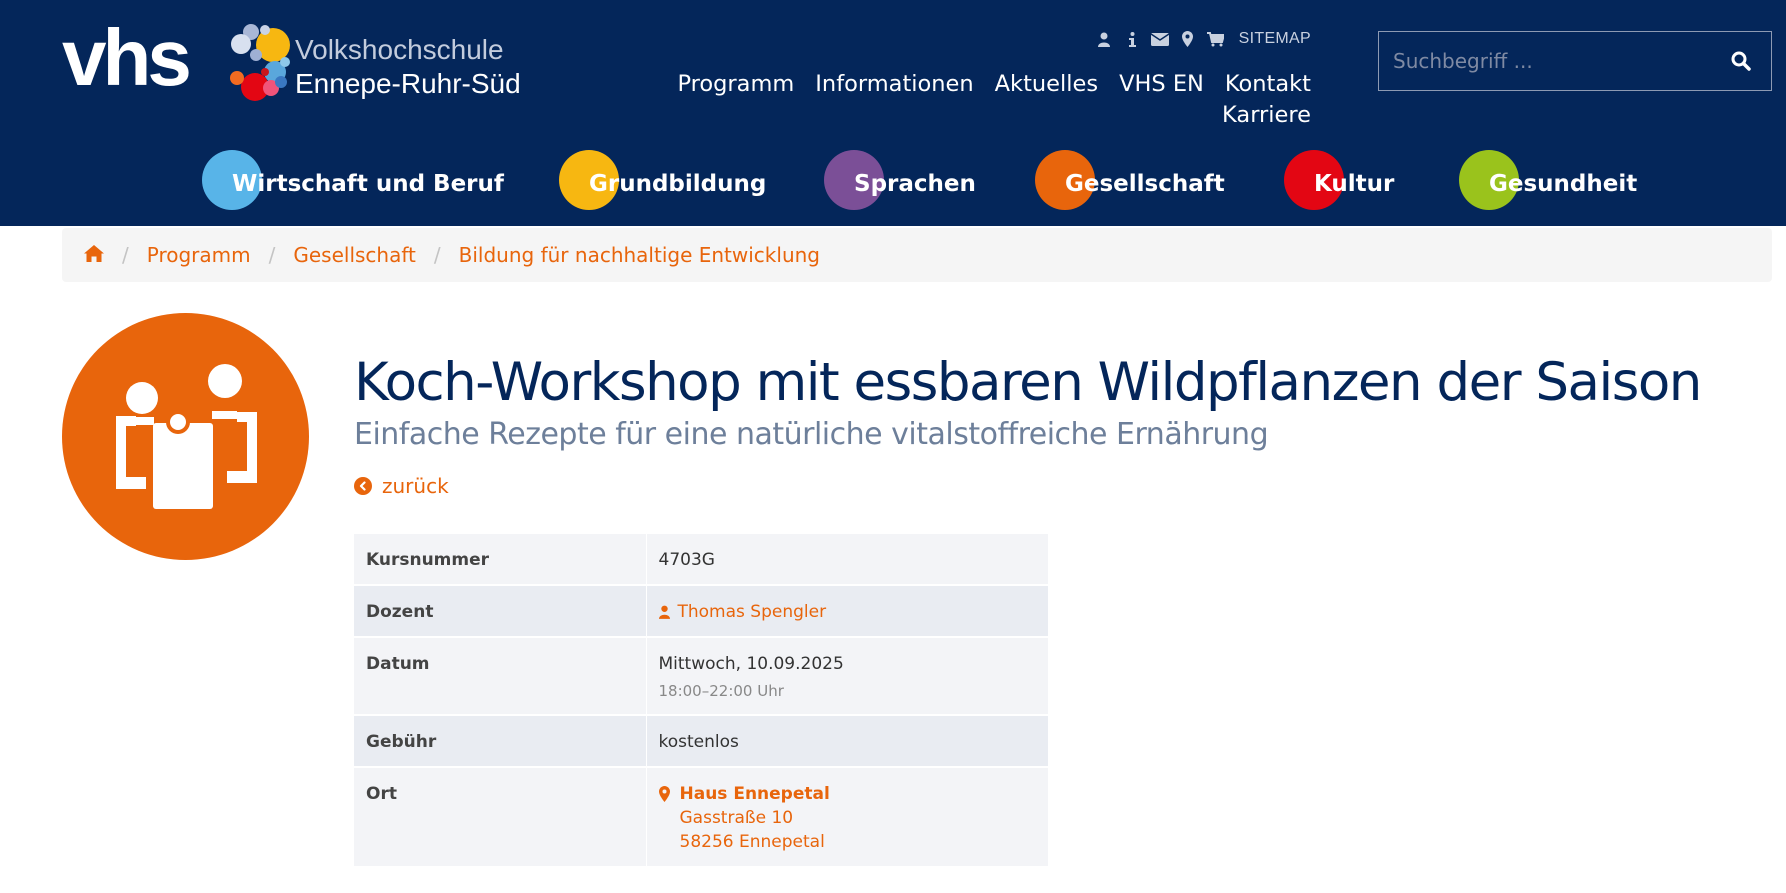  Describe the element at coordinates (847, 741) in the screenshot. I see `gebuehr-value: kostenlos` at that location.